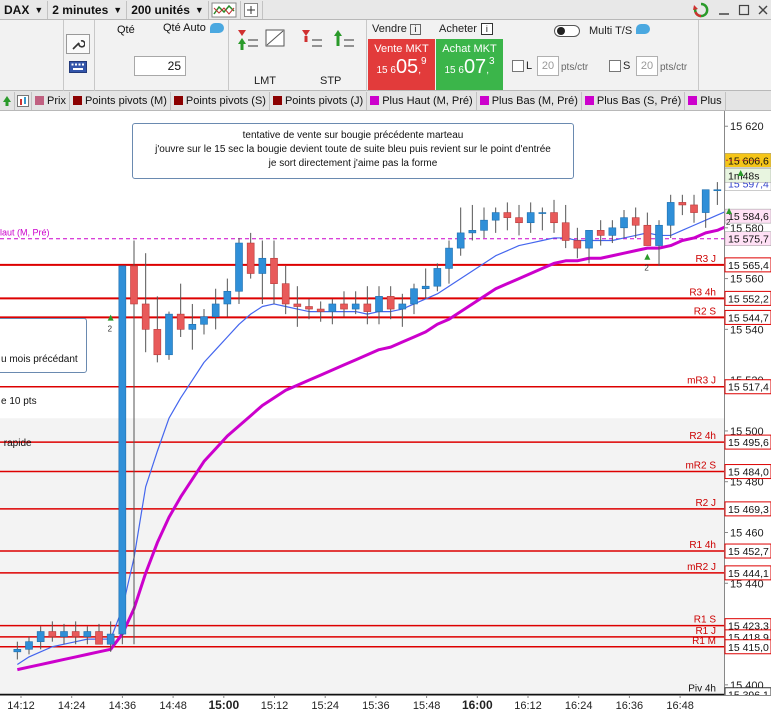  What do you see at coordinates (225, 9) in the screenshot?
I see `chart-style-button` at bounding box center [225, 9].